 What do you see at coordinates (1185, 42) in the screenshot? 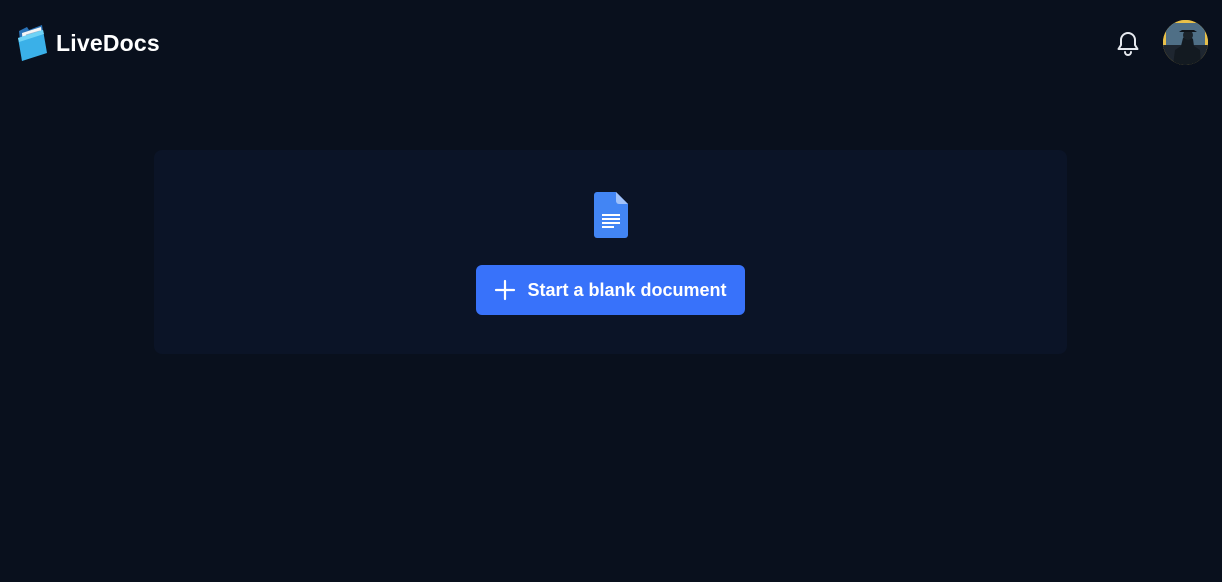
I see `user-avatar` at bounding box center [1185, 42].